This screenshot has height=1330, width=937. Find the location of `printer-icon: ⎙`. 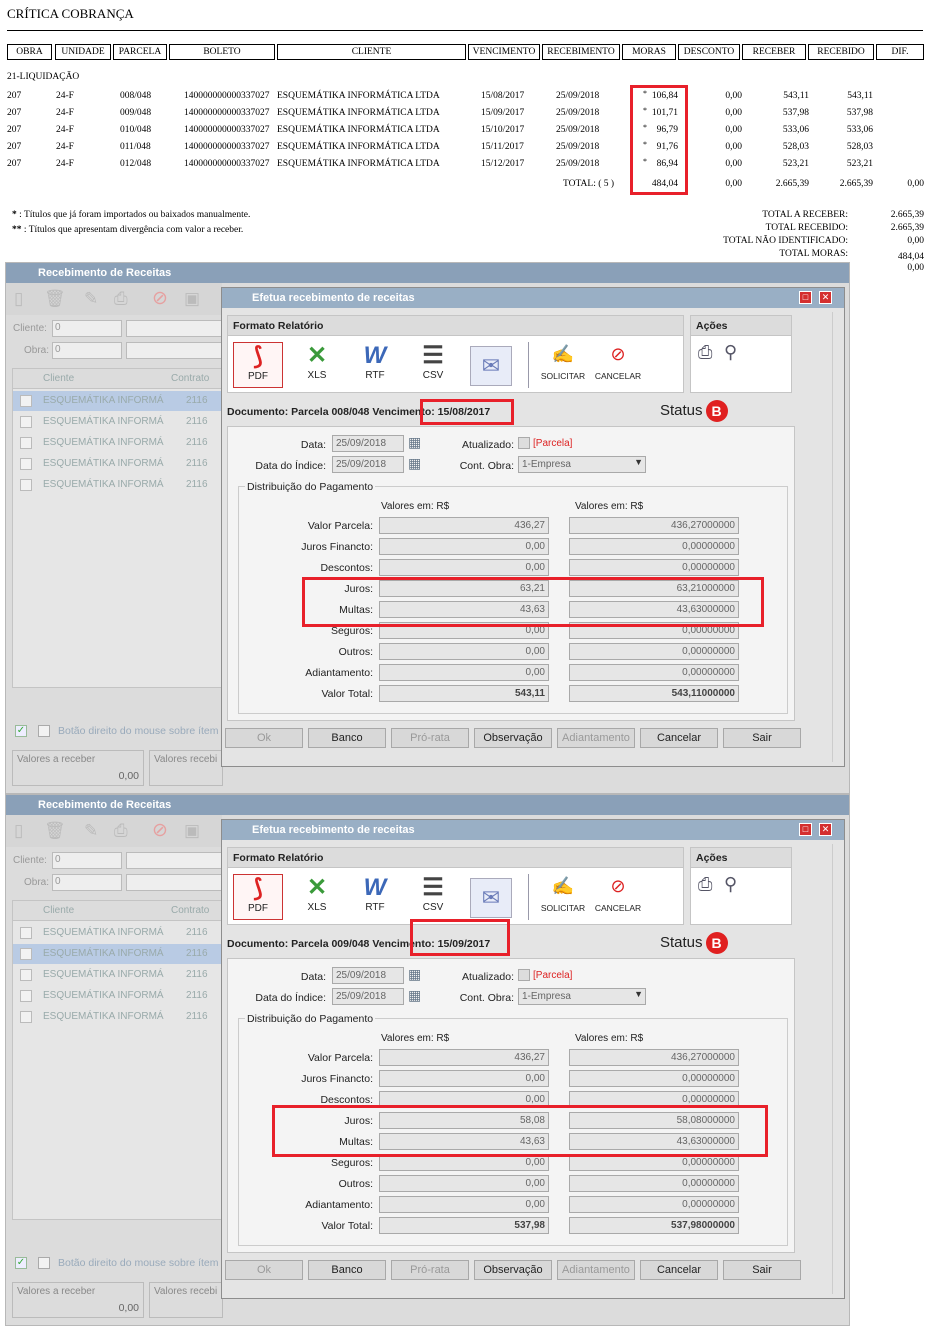

printer-icon: ⎙ is located at coordinates (705, 352).